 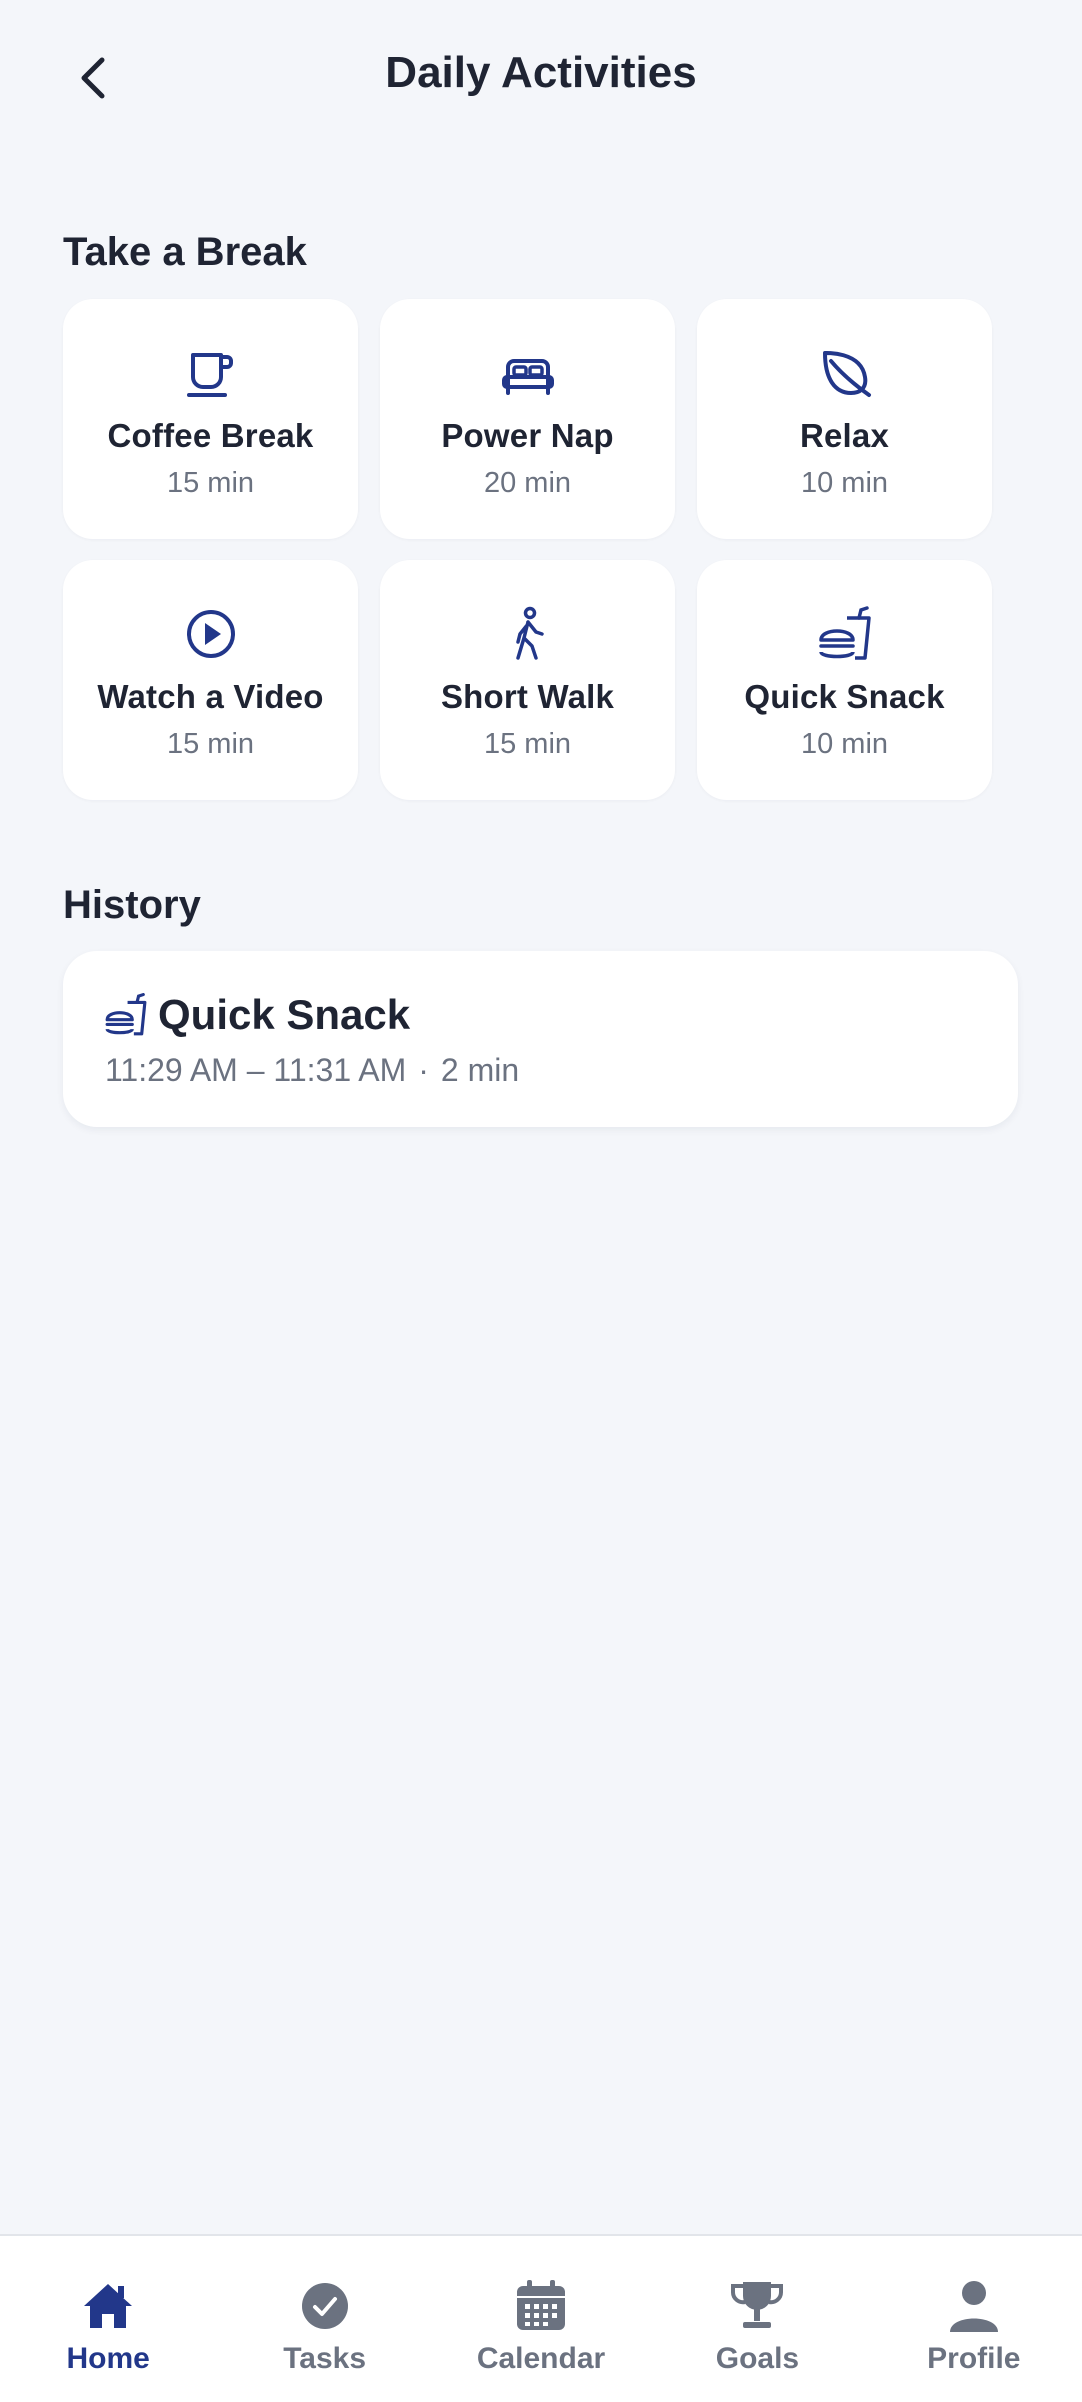 What do you see at coordinates (210, 435) in the screenshot?
I see `activity-name: Coffee Break` at bounding box center [210, 435].